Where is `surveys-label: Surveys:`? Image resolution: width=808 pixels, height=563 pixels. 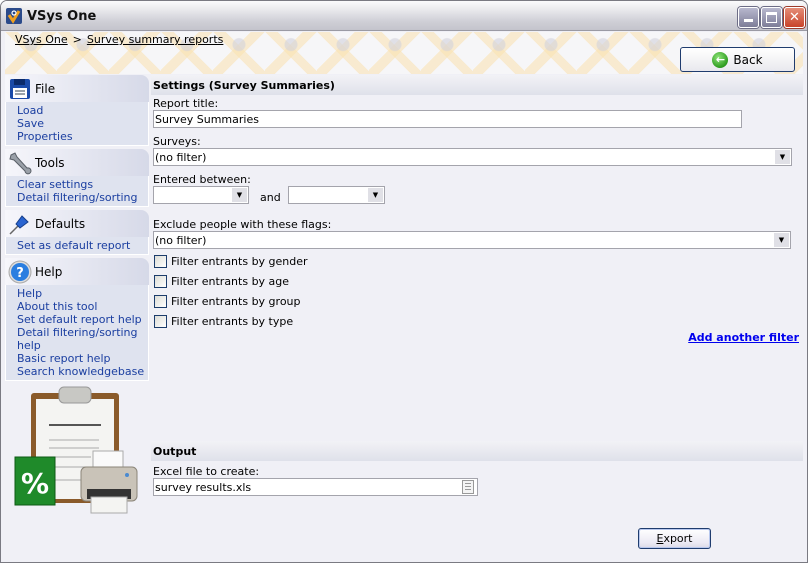 surveys-label: Surveys: is located at coordinates (177, 141).